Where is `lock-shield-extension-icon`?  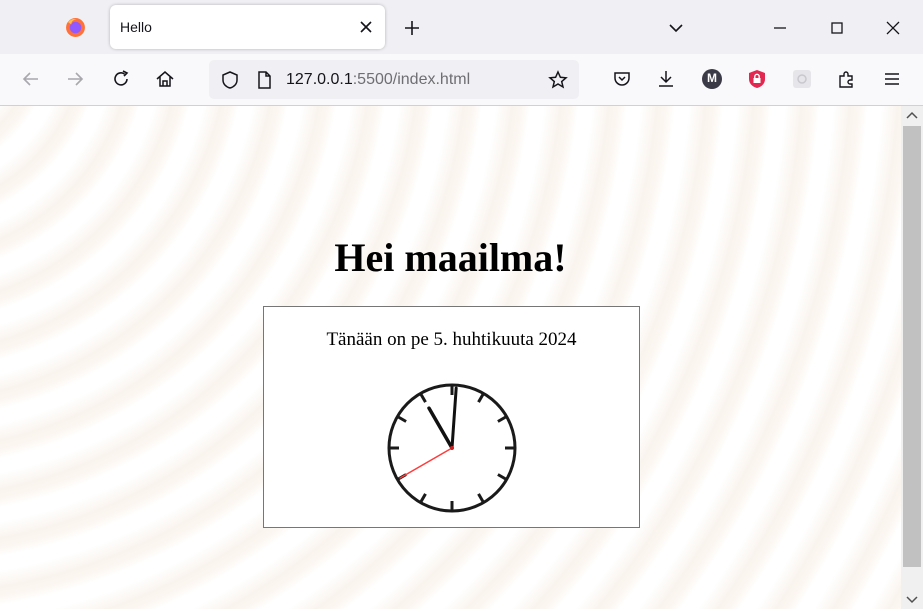 lock-shield-extension-icon is located at coordinates (757, 79).